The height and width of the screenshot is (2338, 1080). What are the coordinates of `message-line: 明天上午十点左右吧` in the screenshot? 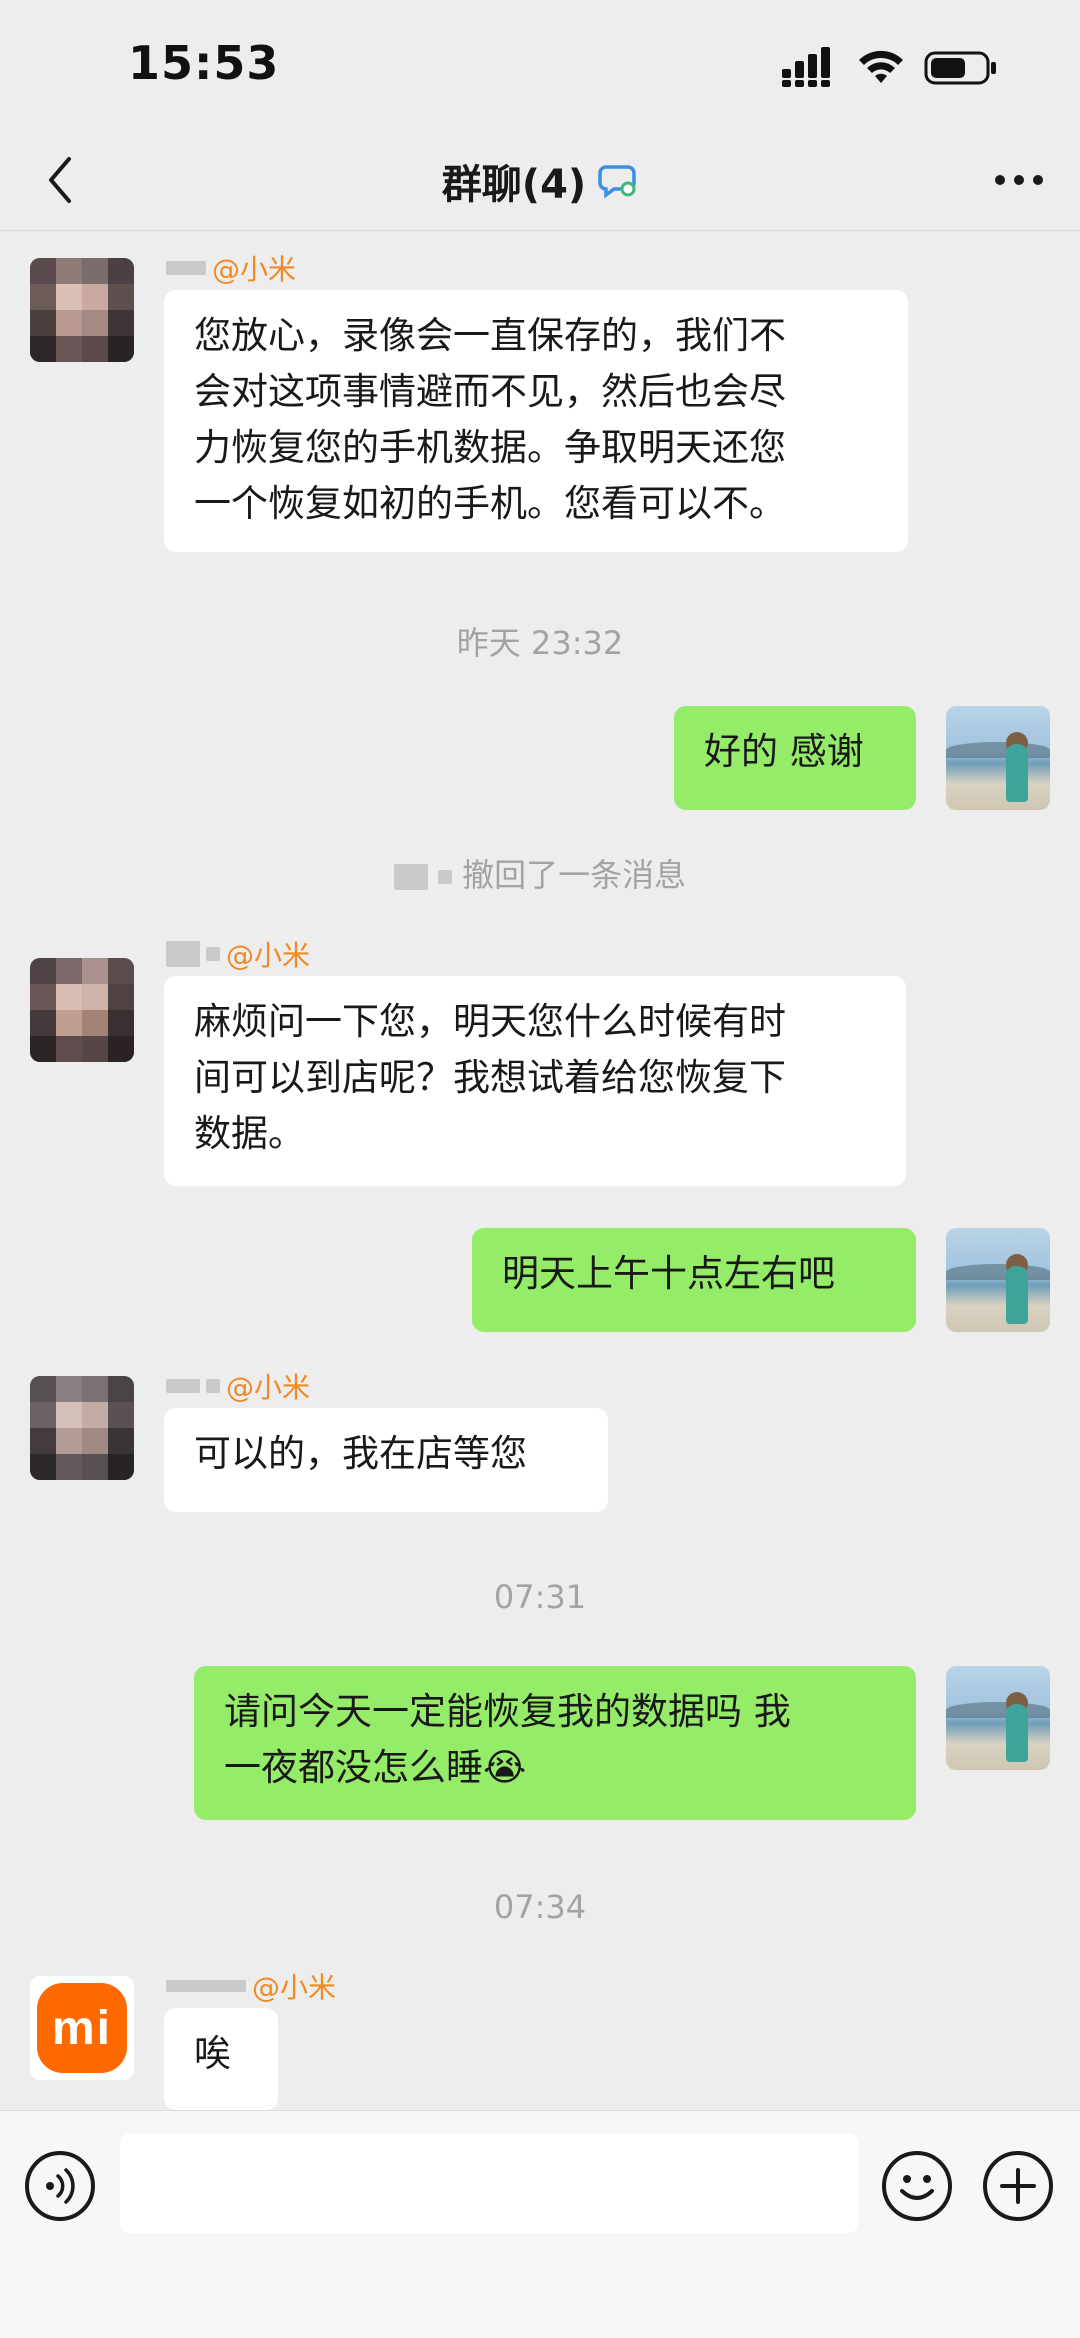 It's located at (668, 1273).